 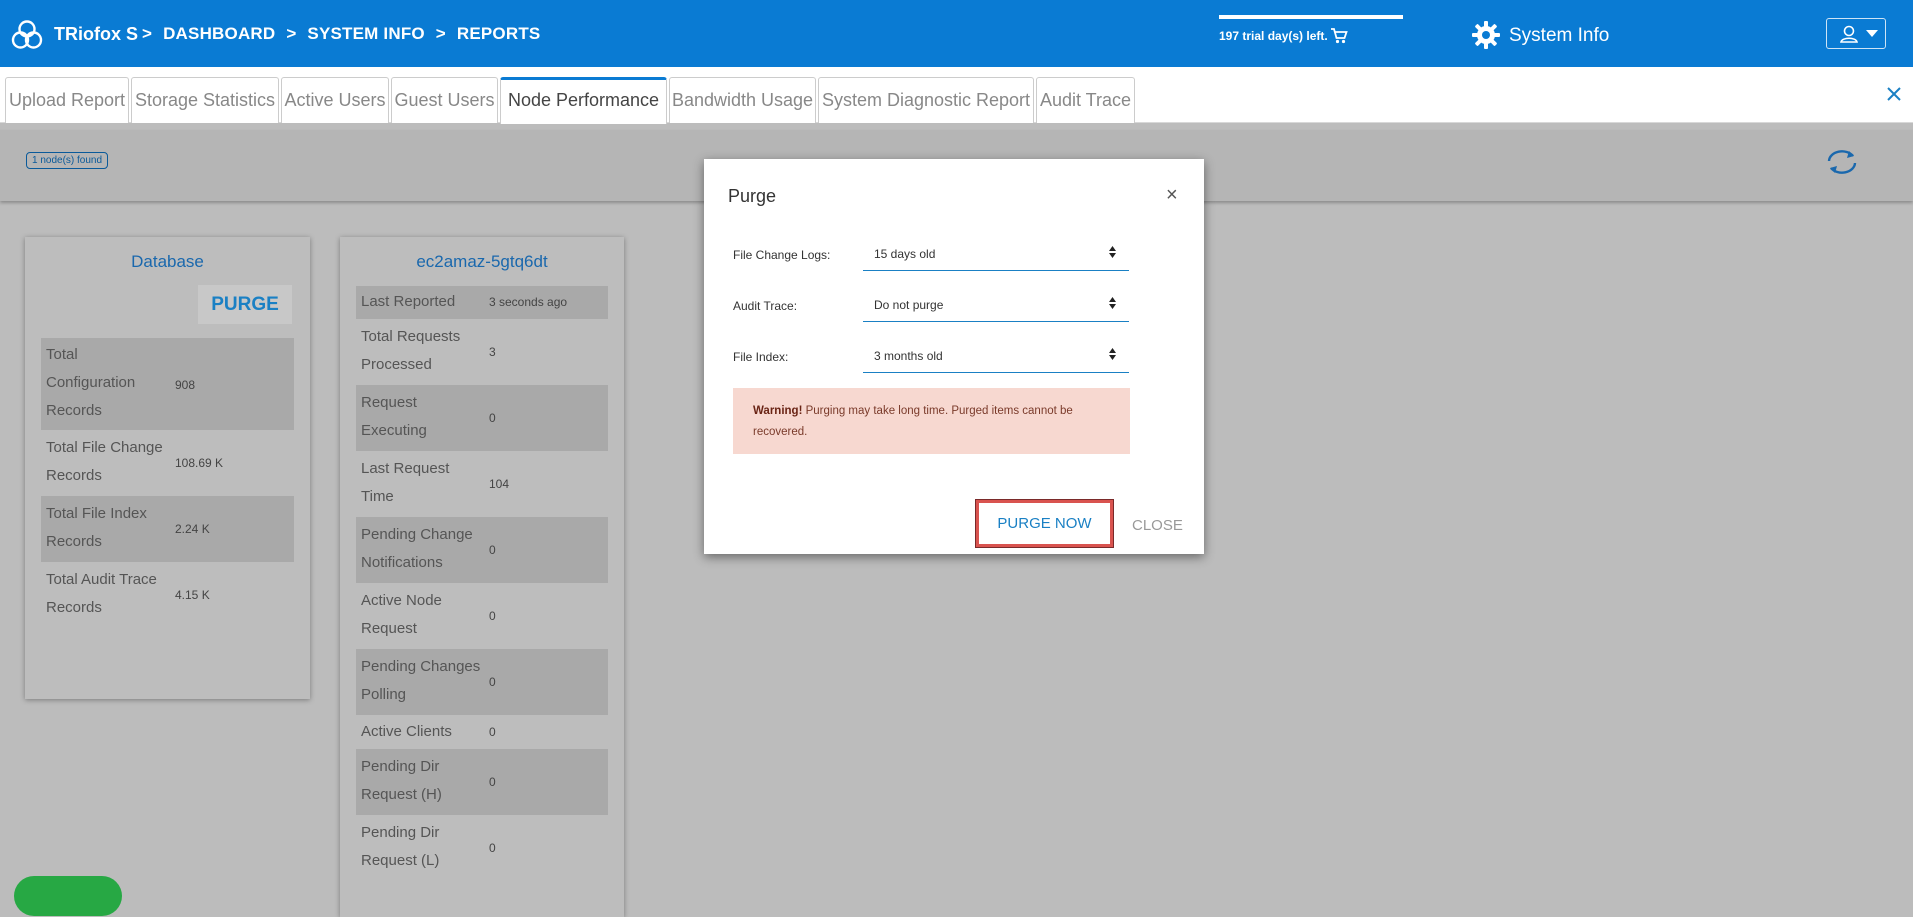 I want to click on node-label: Active Node Request, so click(x=401, y=614).